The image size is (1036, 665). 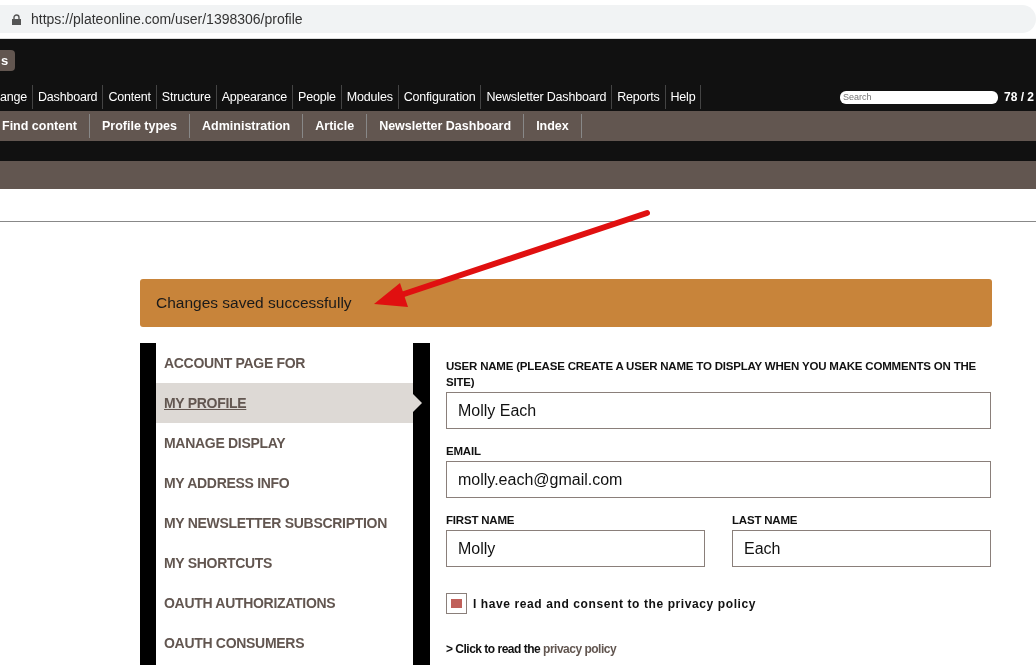 I want to click on counter-text: 78 / 2, so click(x=1020, y=97).